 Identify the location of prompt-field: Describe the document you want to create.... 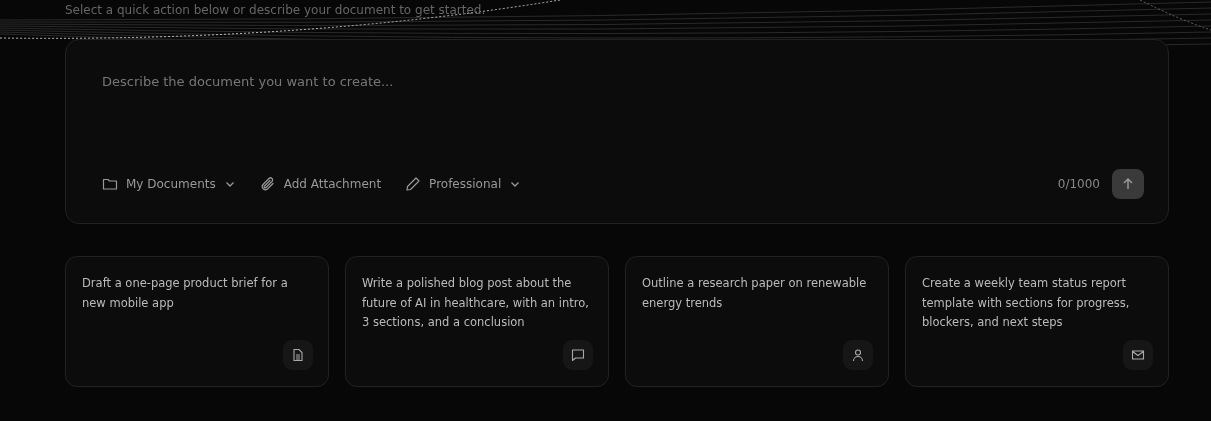
(452, 81).